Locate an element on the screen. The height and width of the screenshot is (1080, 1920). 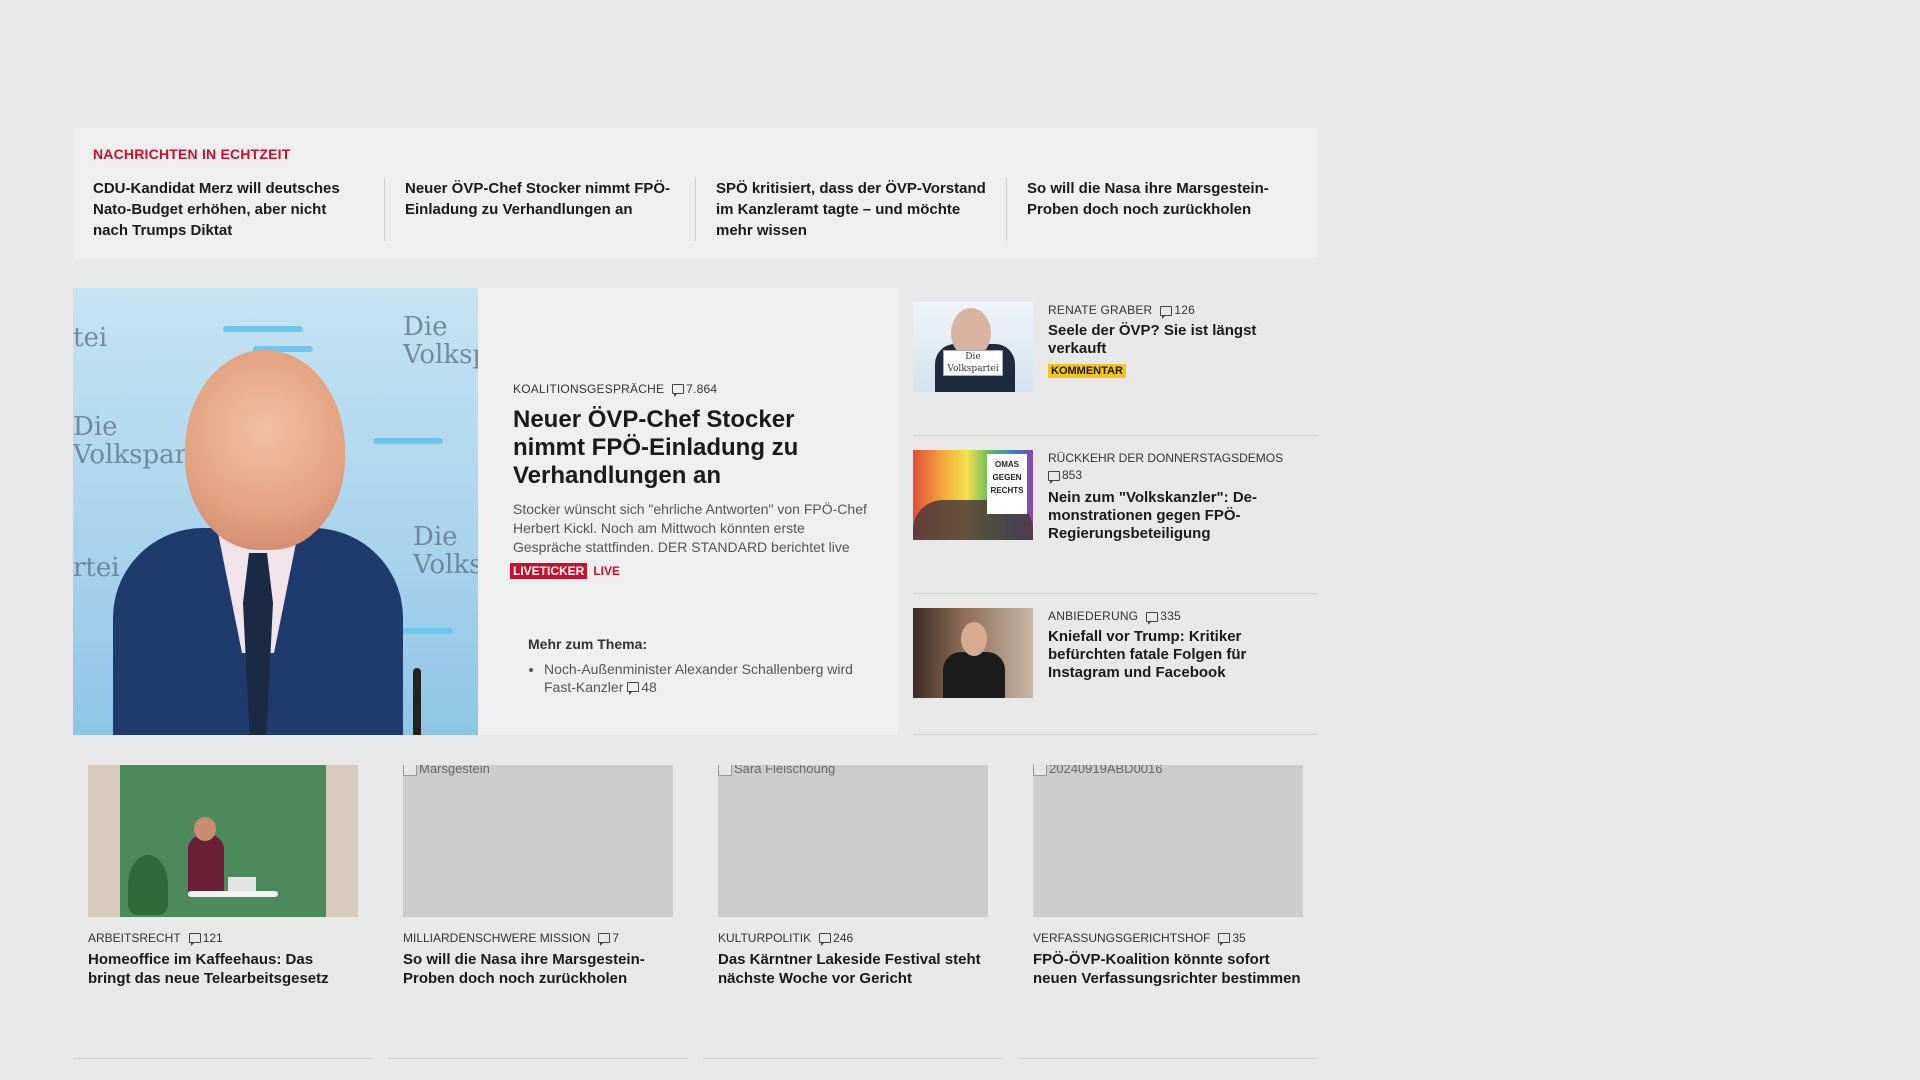
comment-count: 121 is located at coordinates (205, 938).